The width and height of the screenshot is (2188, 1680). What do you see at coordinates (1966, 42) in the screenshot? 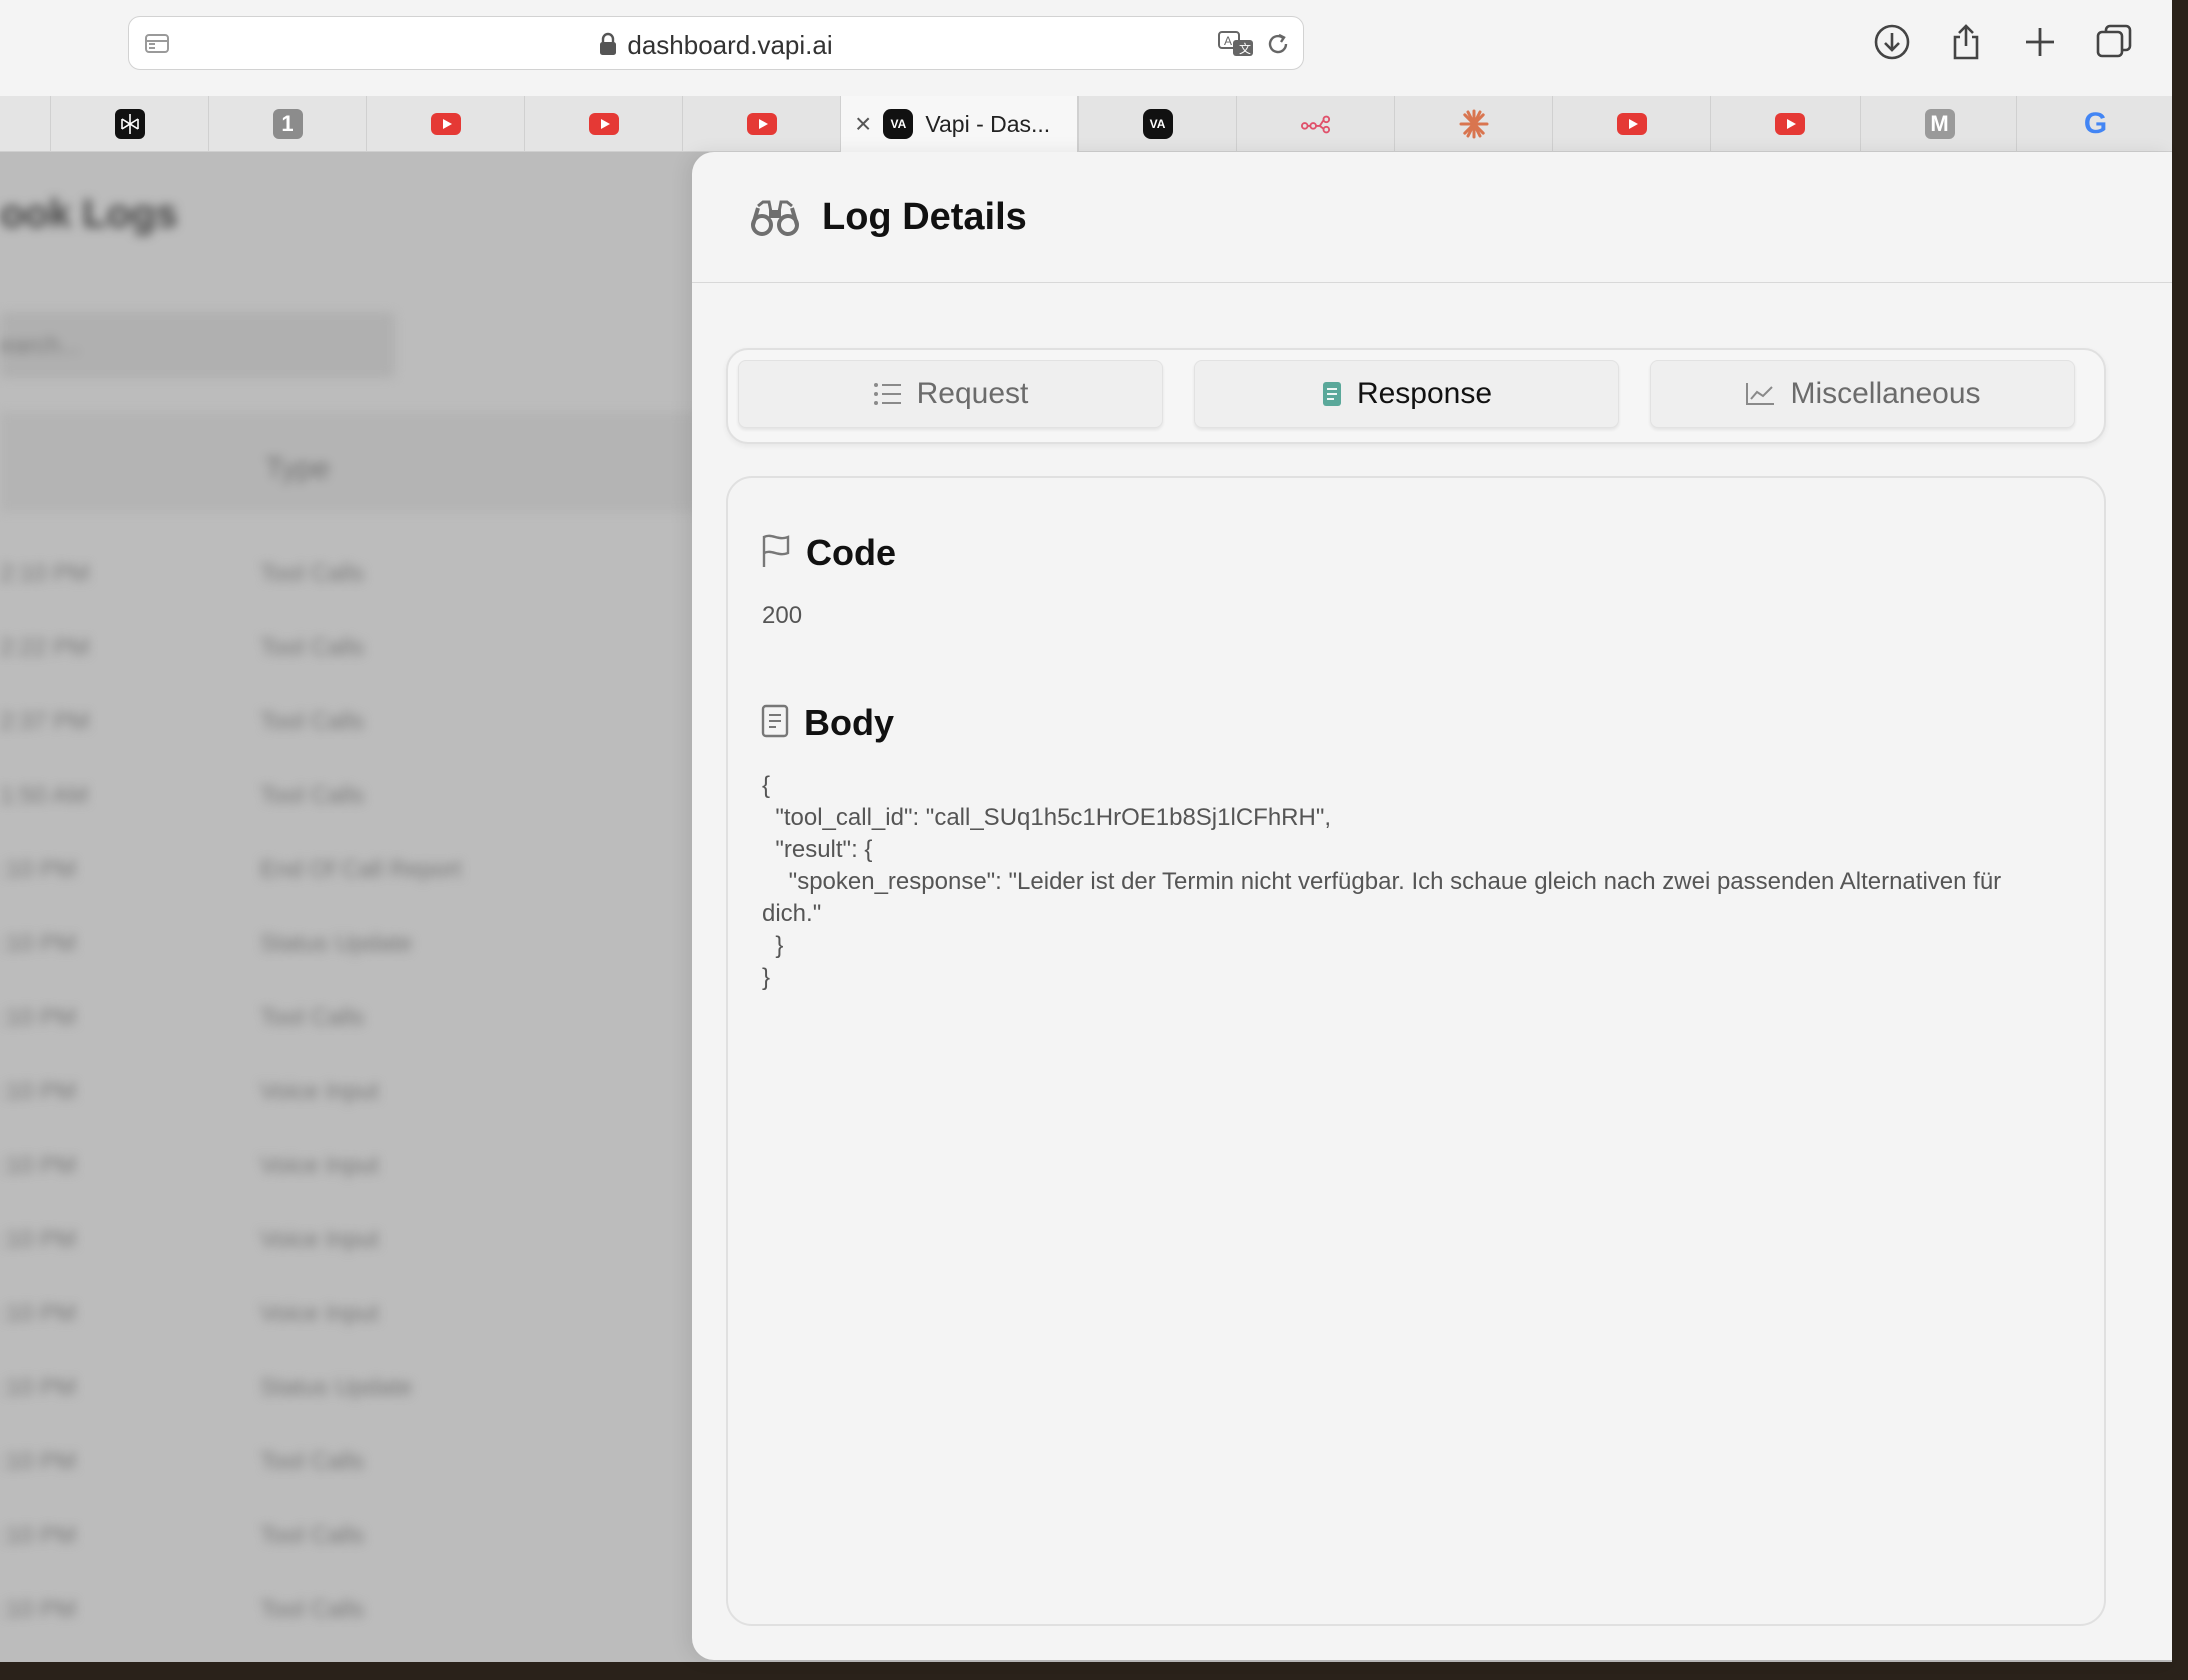
I see `share-icon` at bounding box center [1966, 42].